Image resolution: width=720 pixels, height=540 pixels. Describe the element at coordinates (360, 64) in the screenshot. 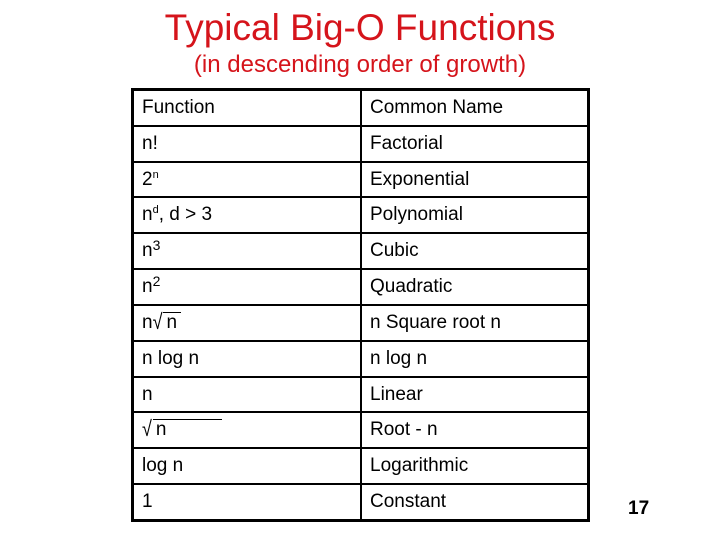

I see `slide-subtitle: (in descending order of growth)` at that location.